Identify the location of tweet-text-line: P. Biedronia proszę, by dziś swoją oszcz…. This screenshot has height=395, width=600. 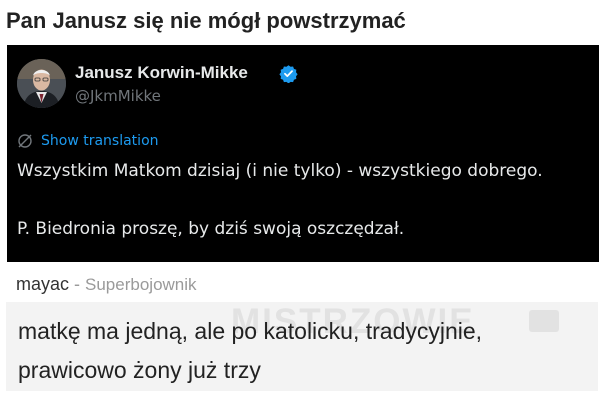
(211, 229).